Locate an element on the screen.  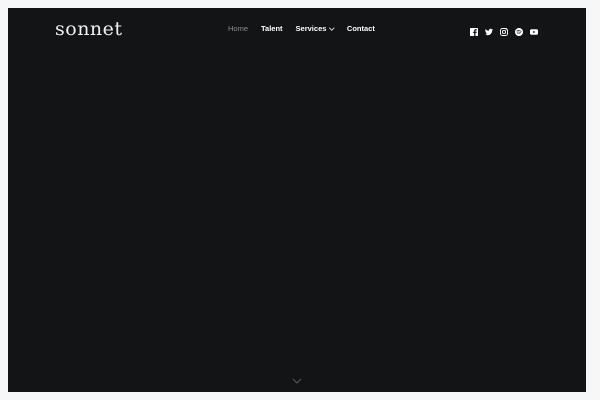
social-links is located at coordinates (504, 32).